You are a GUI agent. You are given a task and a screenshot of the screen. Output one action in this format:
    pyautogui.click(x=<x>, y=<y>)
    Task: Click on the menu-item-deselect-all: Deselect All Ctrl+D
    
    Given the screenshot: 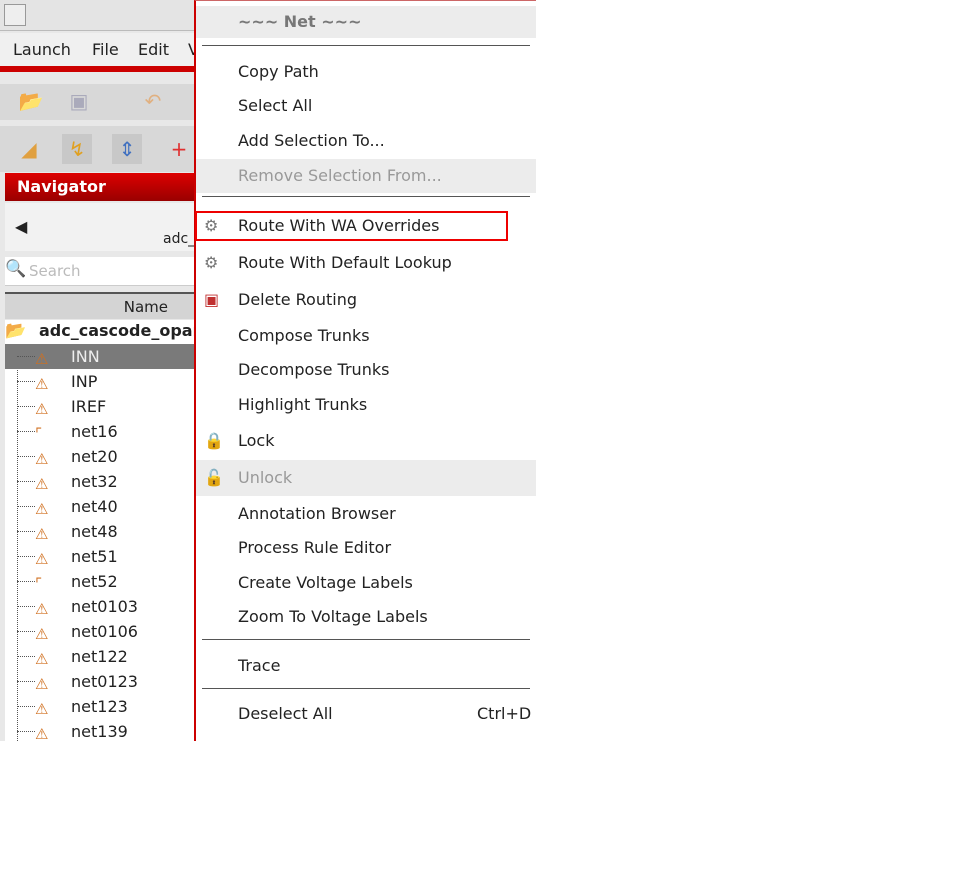 What is the action you would take?
    pyautogui.click(x=366, y=714)
    